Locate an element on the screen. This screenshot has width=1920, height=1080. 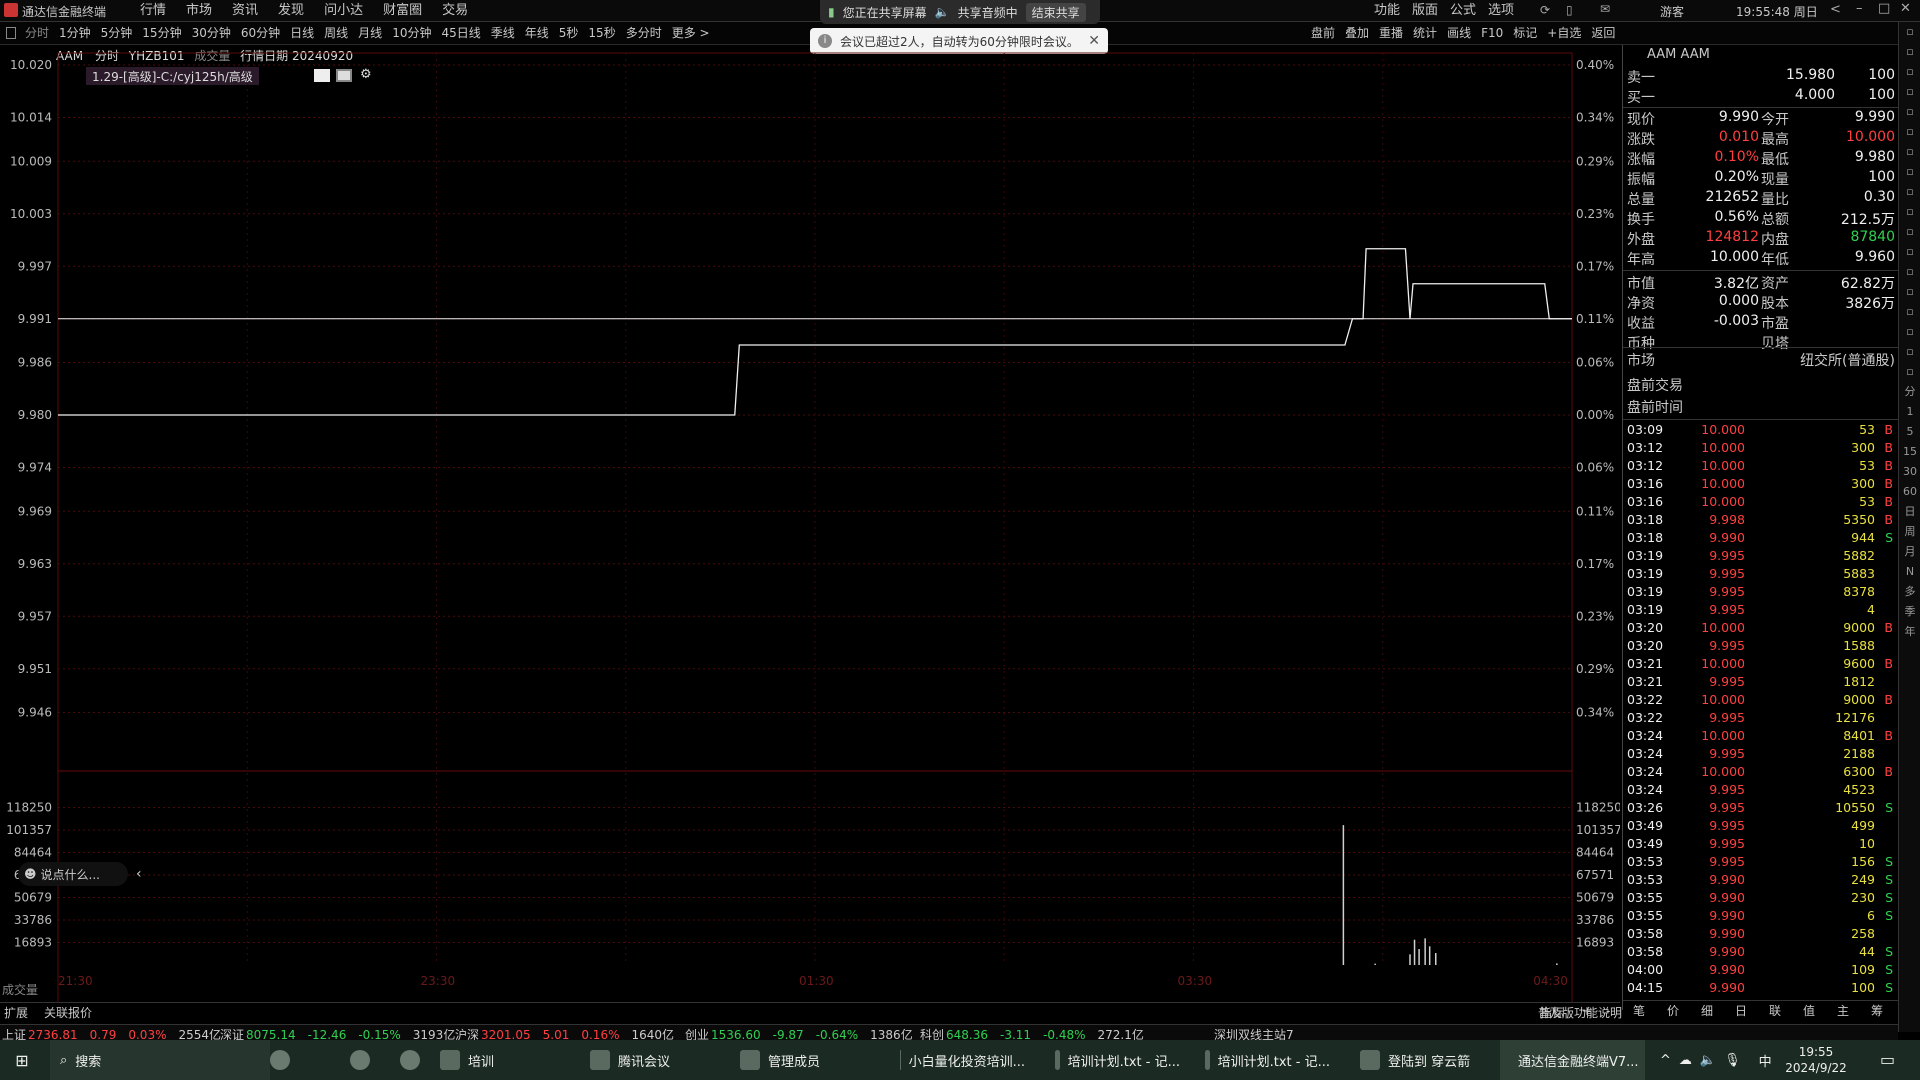
menu-trade: 交易 is located at coordinates (455, 11).